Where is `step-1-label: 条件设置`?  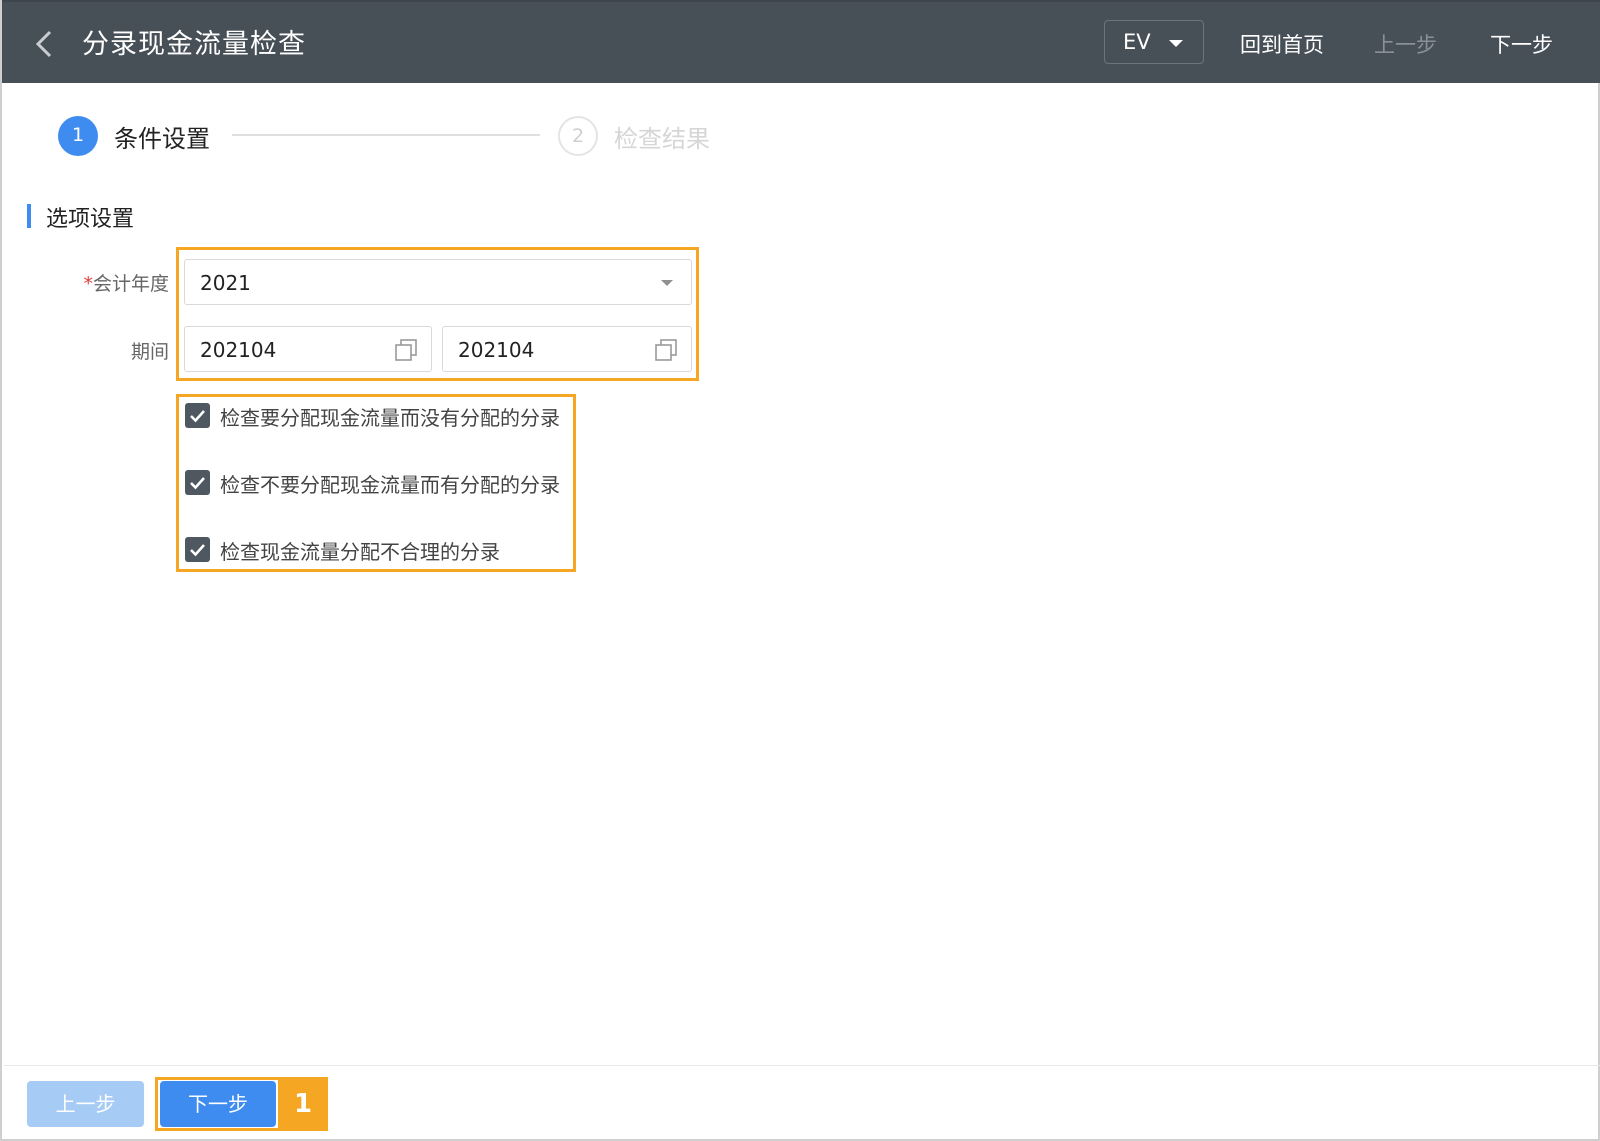 step-1-label: 条件设置 is located at coordinates (162, 139).